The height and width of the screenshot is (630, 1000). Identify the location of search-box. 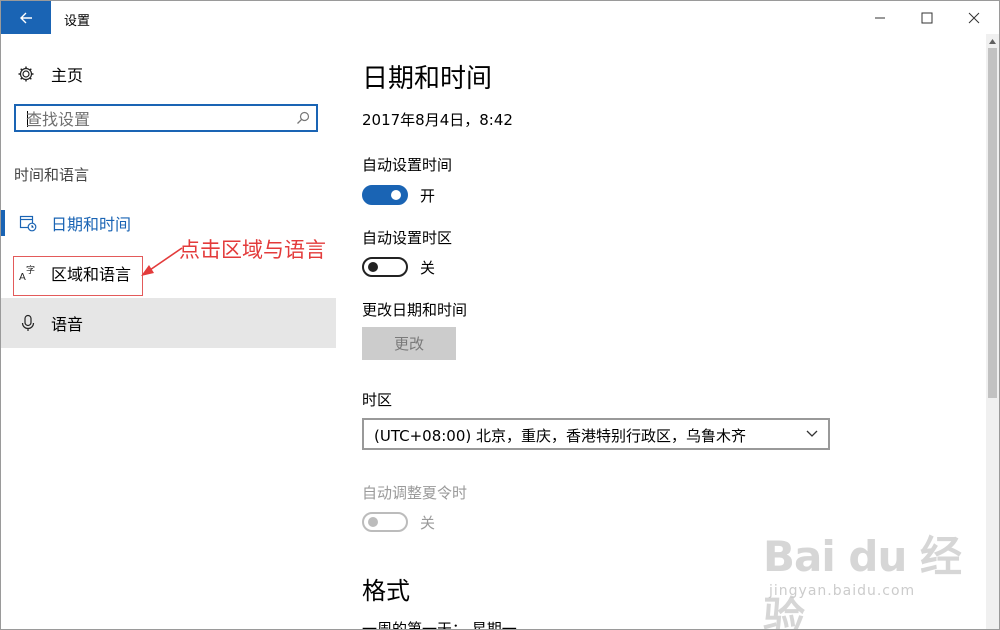
(166, 118).